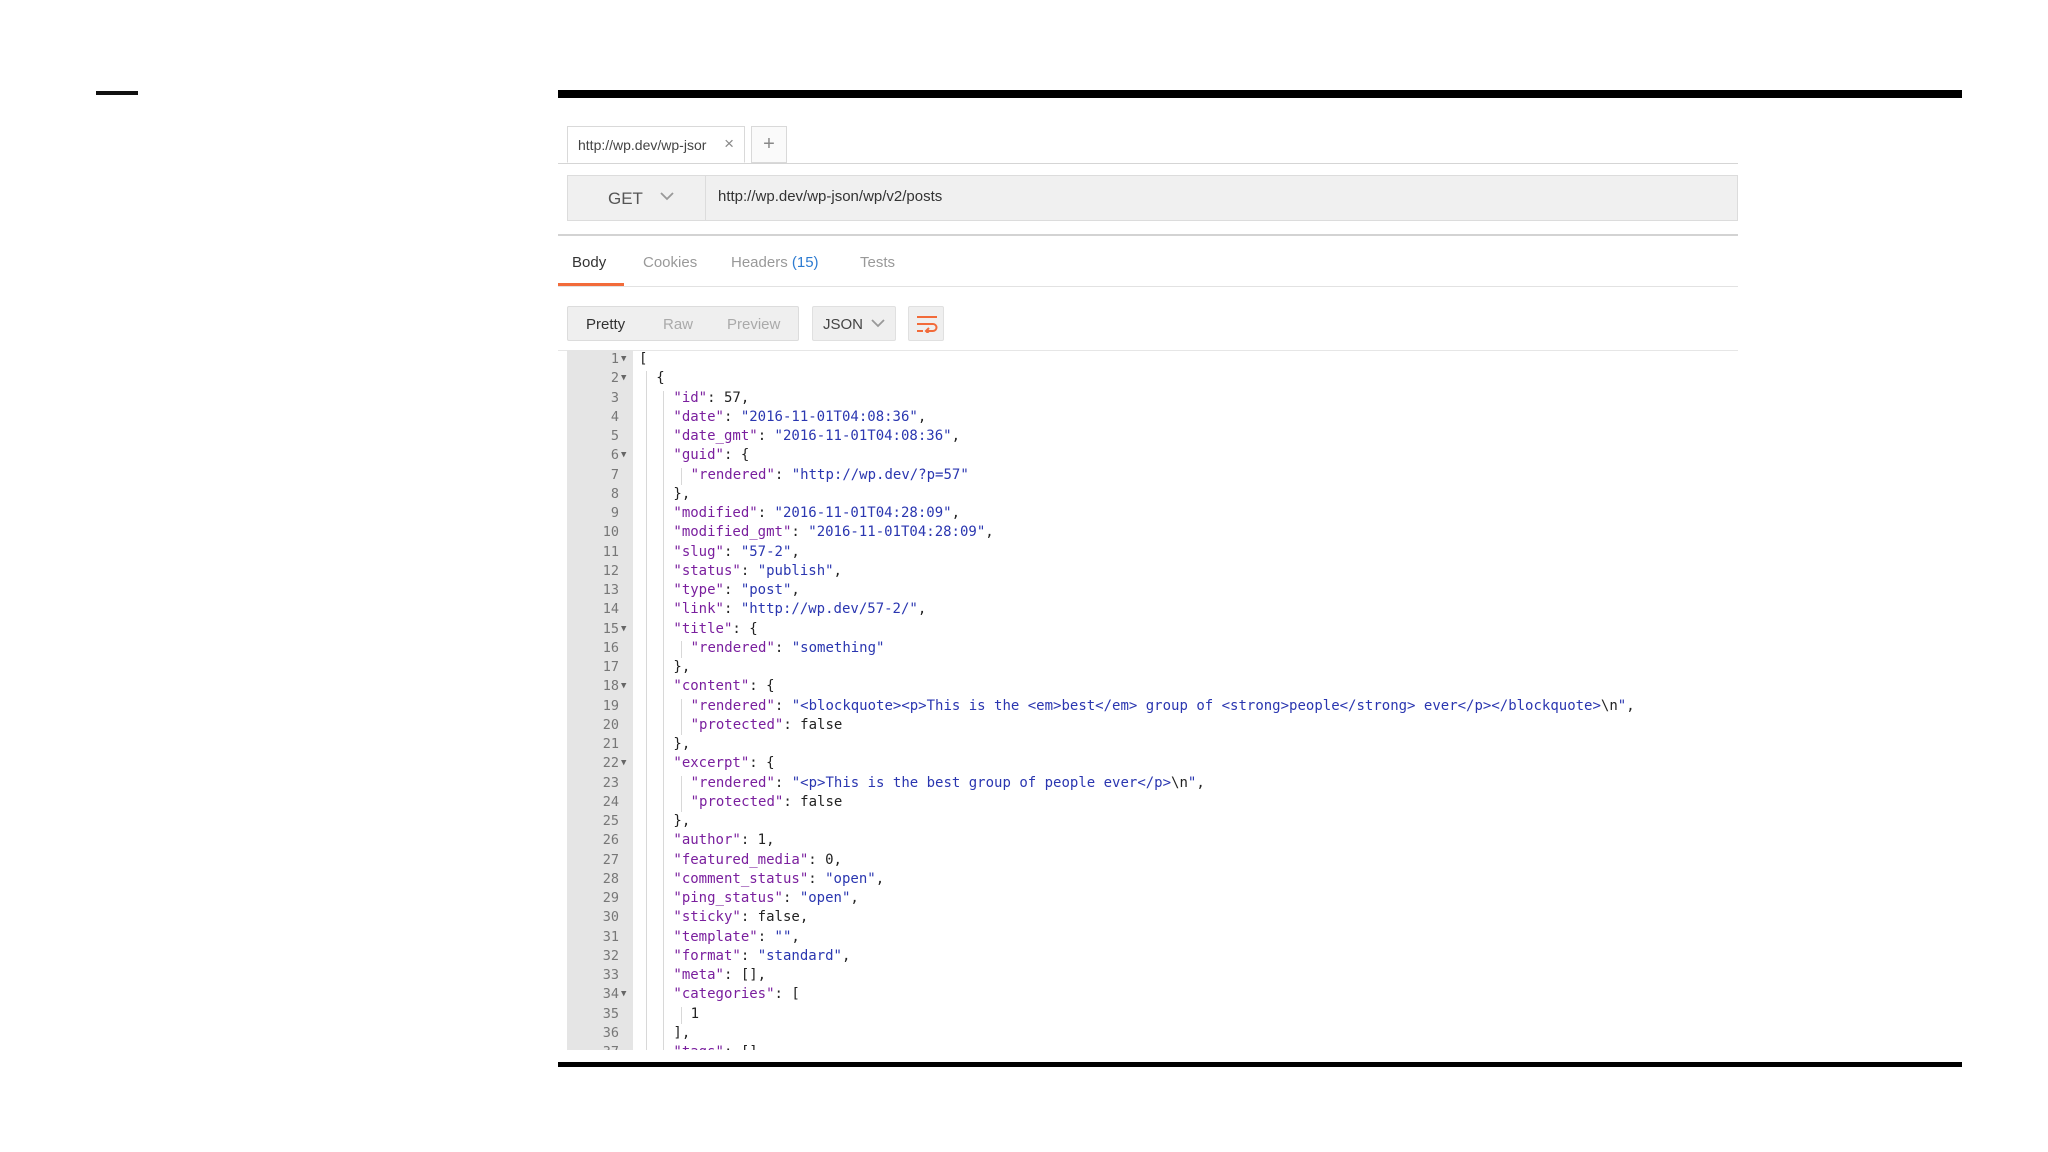  I want to click on code-text: "sticky": false,, so click(740, 917).